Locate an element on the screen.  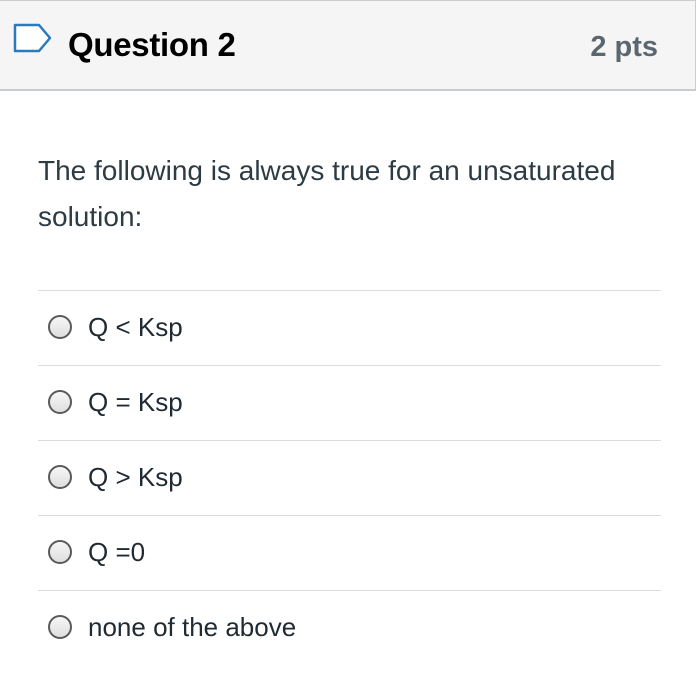
question-title: Question 2 is located at coordinates (152, 44).